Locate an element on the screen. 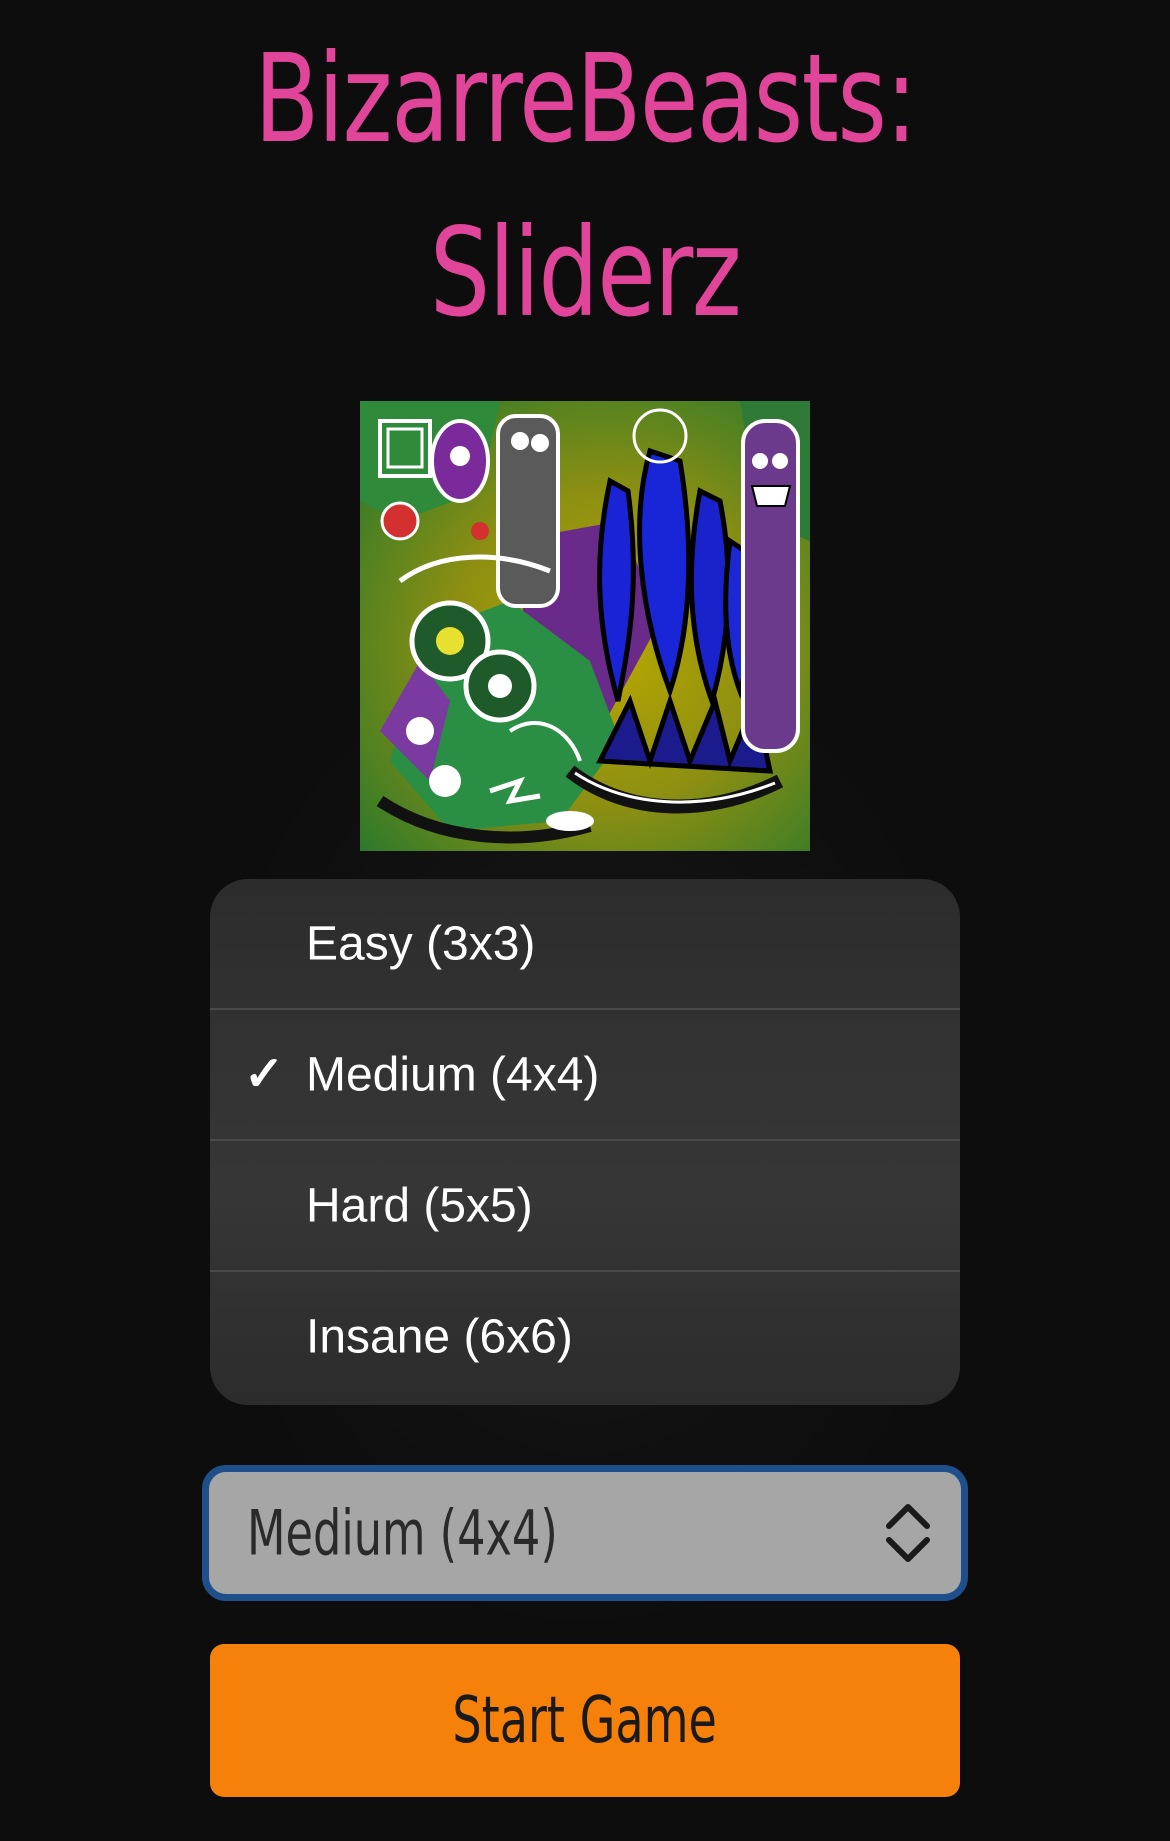 This screenshot has width=1170, height=1841. menu-item-hard: Hard (5x5) is located at coordinates (585, 1206).